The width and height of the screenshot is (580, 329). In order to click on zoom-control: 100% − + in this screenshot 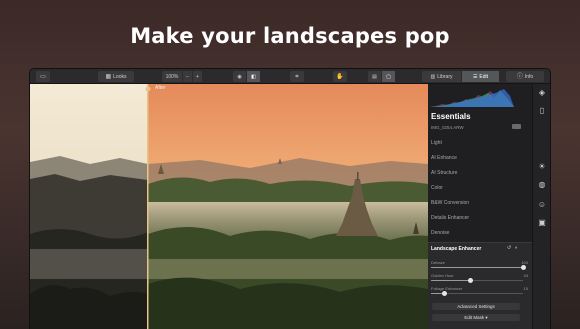, I will do `click(182, 76)`.